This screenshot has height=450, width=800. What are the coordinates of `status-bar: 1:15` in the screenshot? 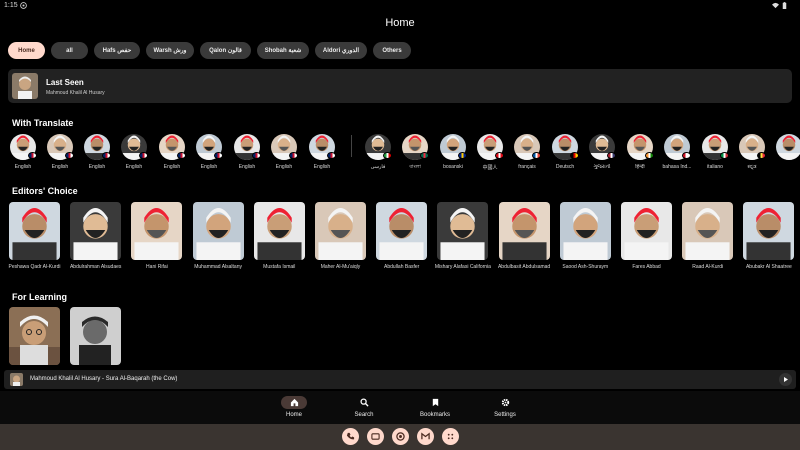 It's located at (400, 6).